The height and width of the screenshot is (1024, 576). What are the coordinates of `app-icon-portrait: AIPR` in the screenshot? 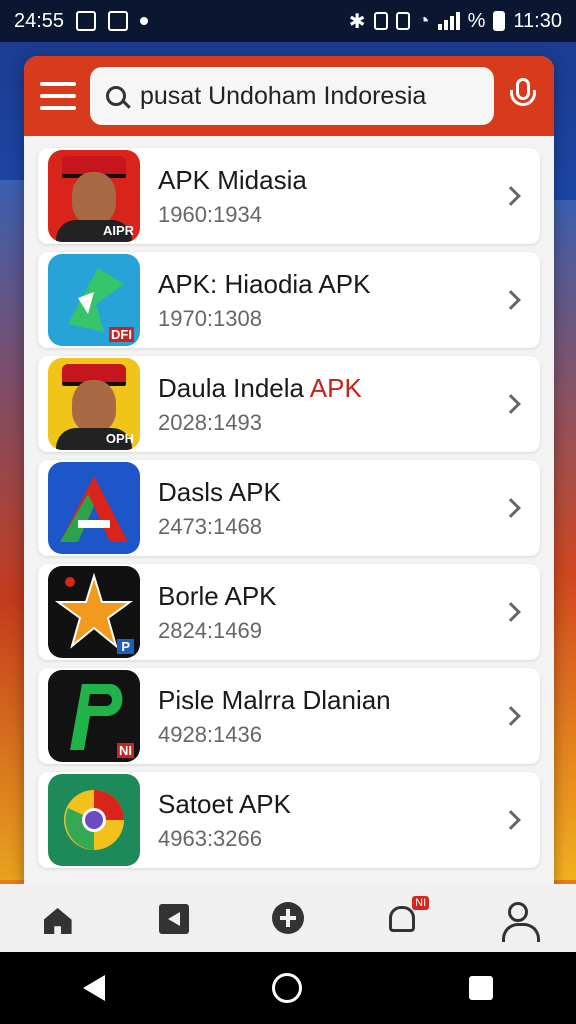 It's located at (94, 196).